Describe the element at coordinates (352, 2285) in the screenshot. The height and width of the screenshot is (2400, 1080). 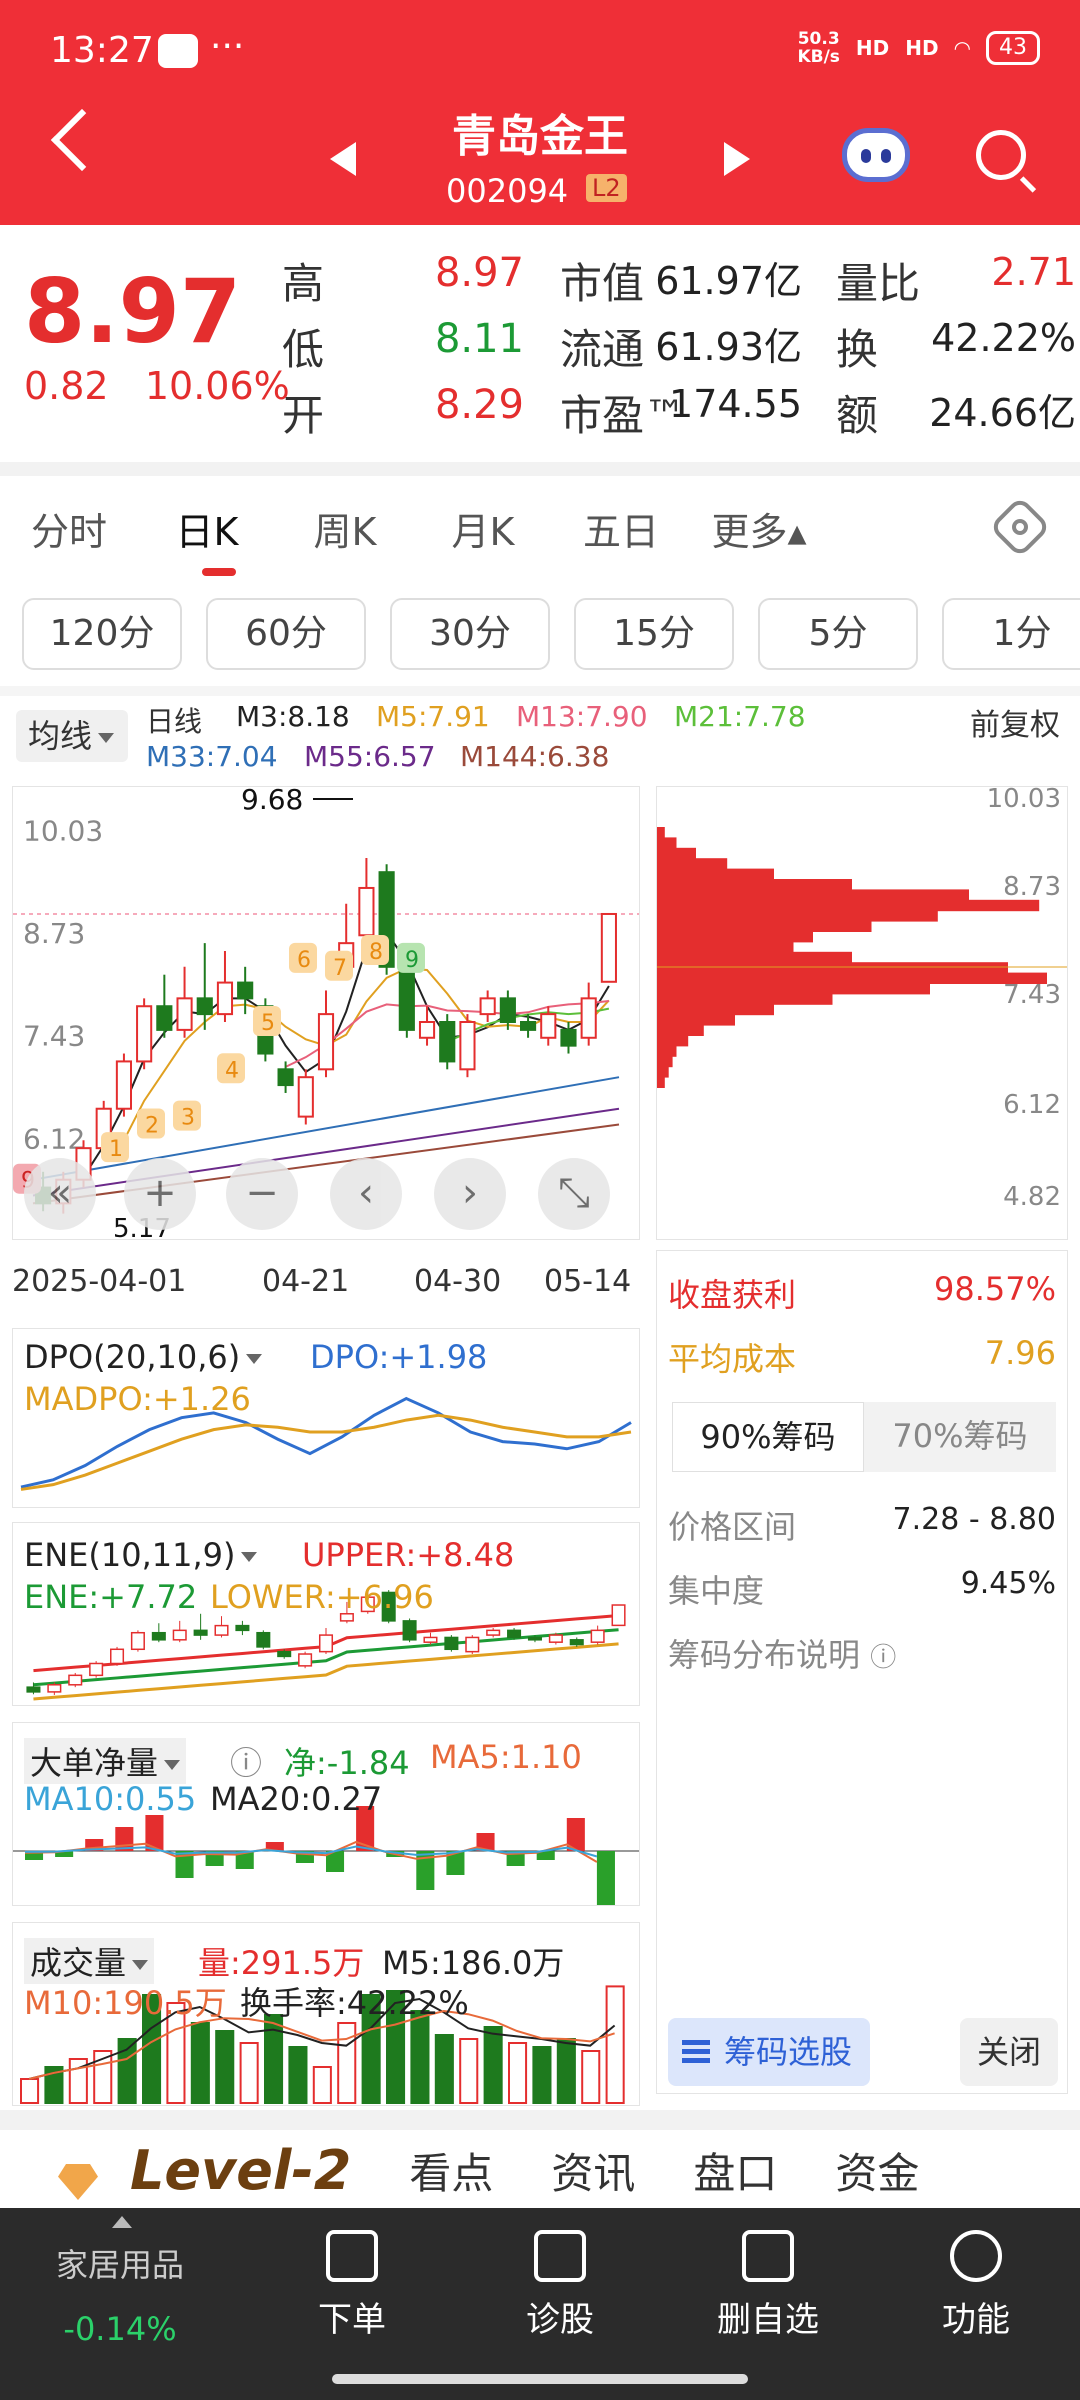
I see `nav-order: 下单` at that location.